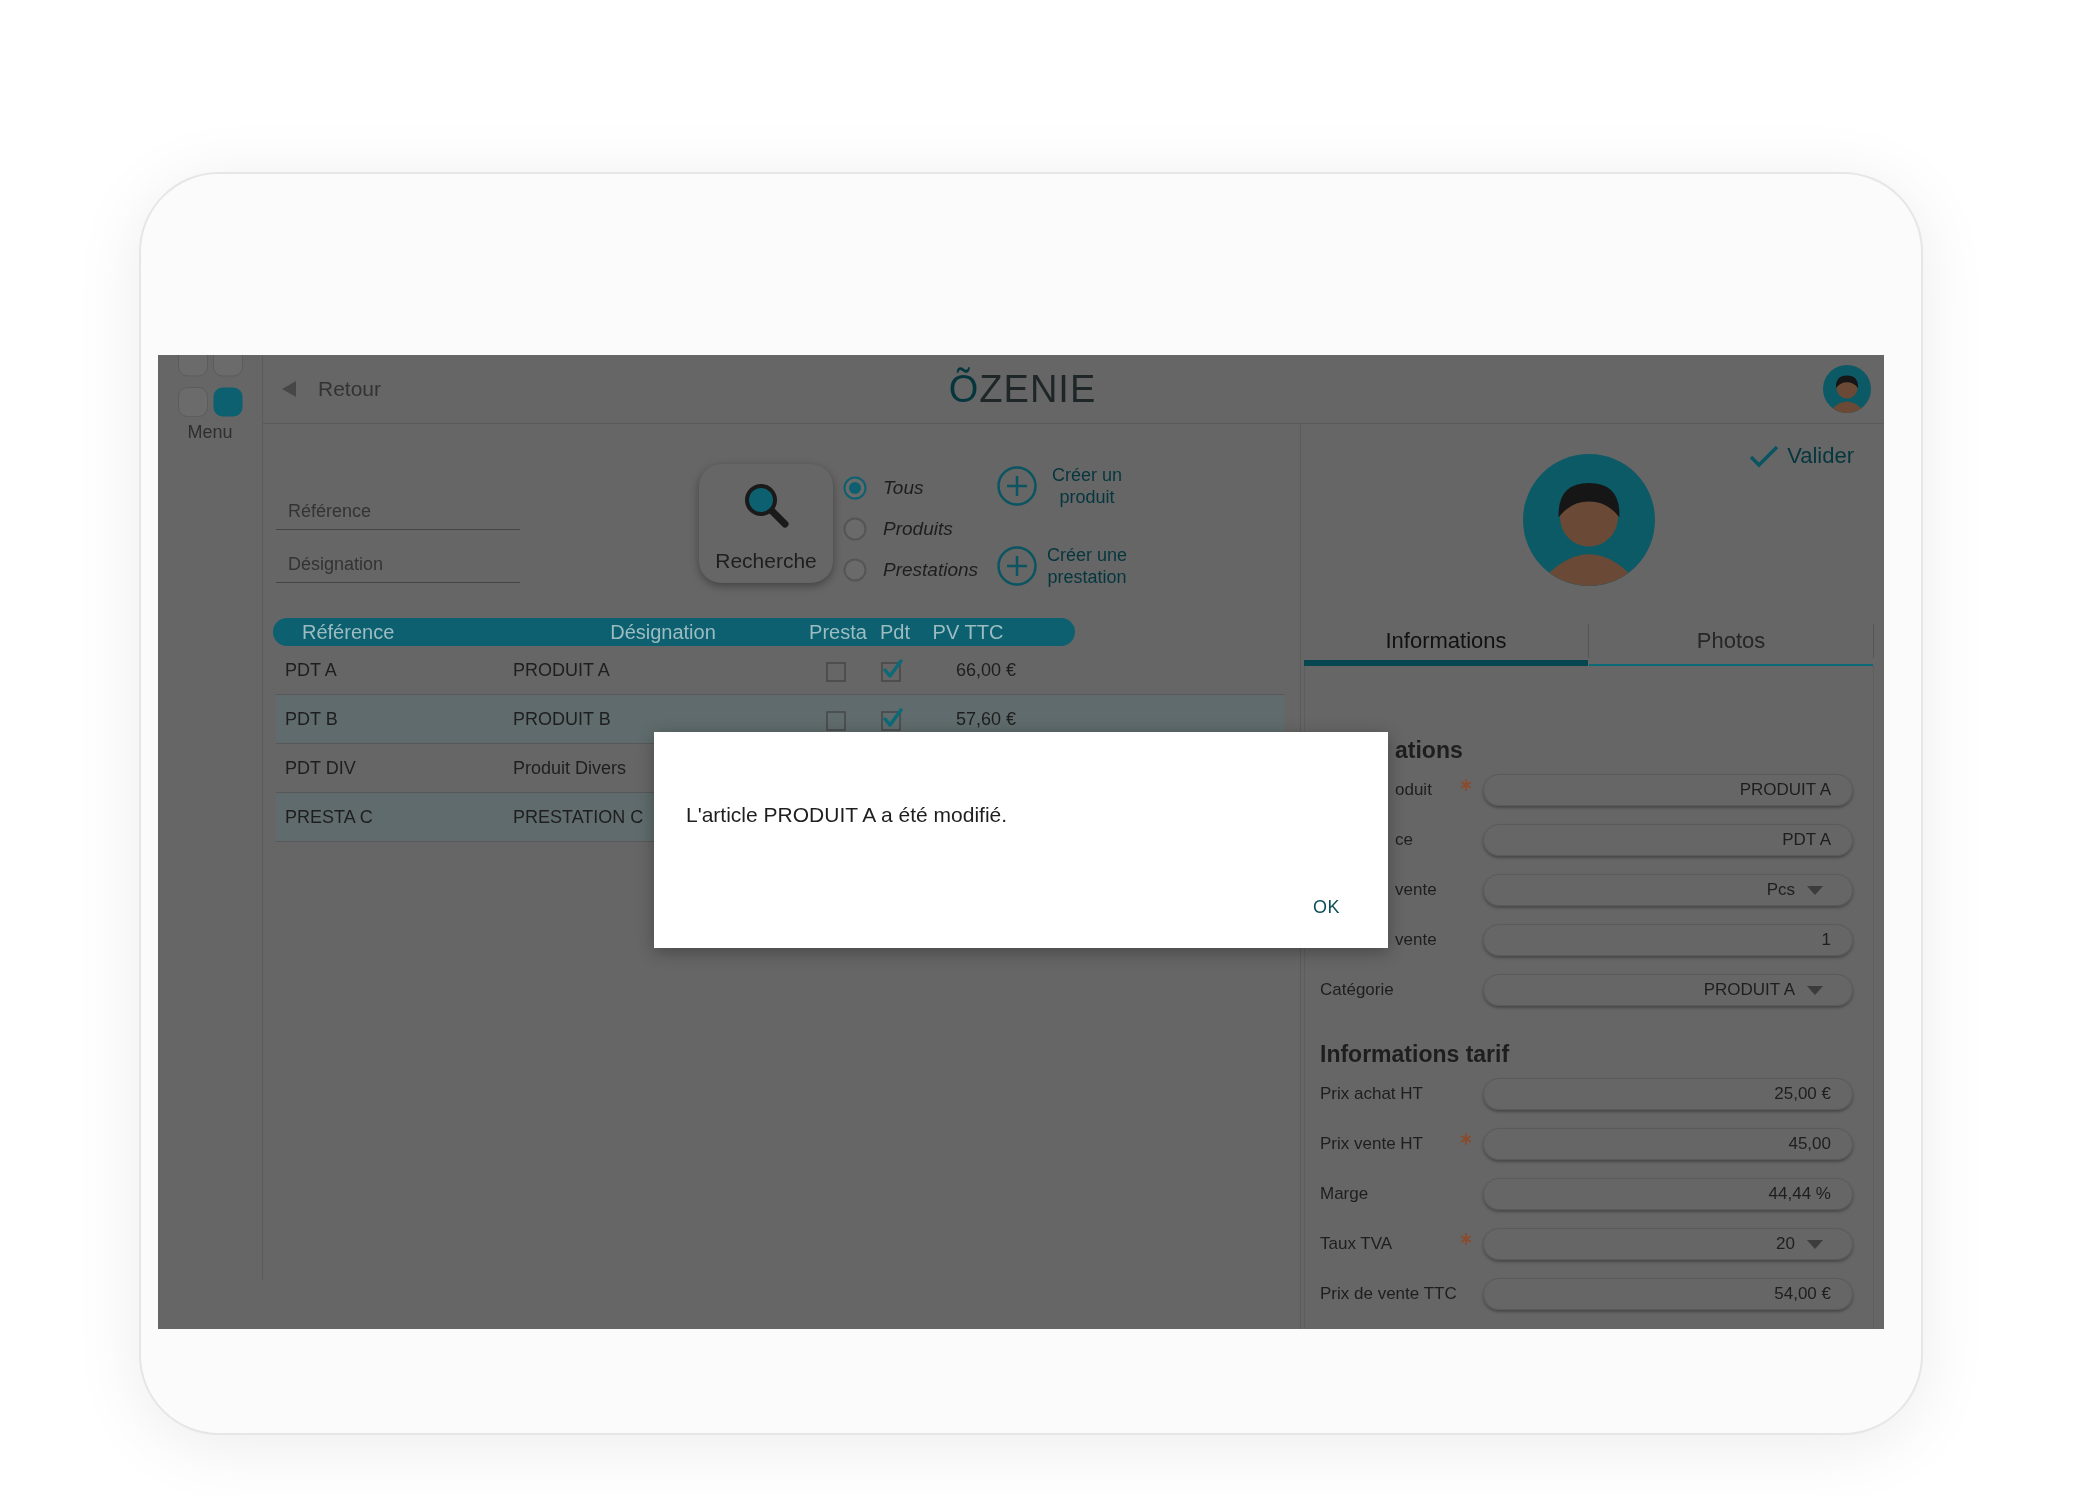 This screenshot has height=1495, width=2079. What do you see at coordinates (663, 632) in the screenshot?
I see `column-header: Désignation` at bounding box center [663, 632].